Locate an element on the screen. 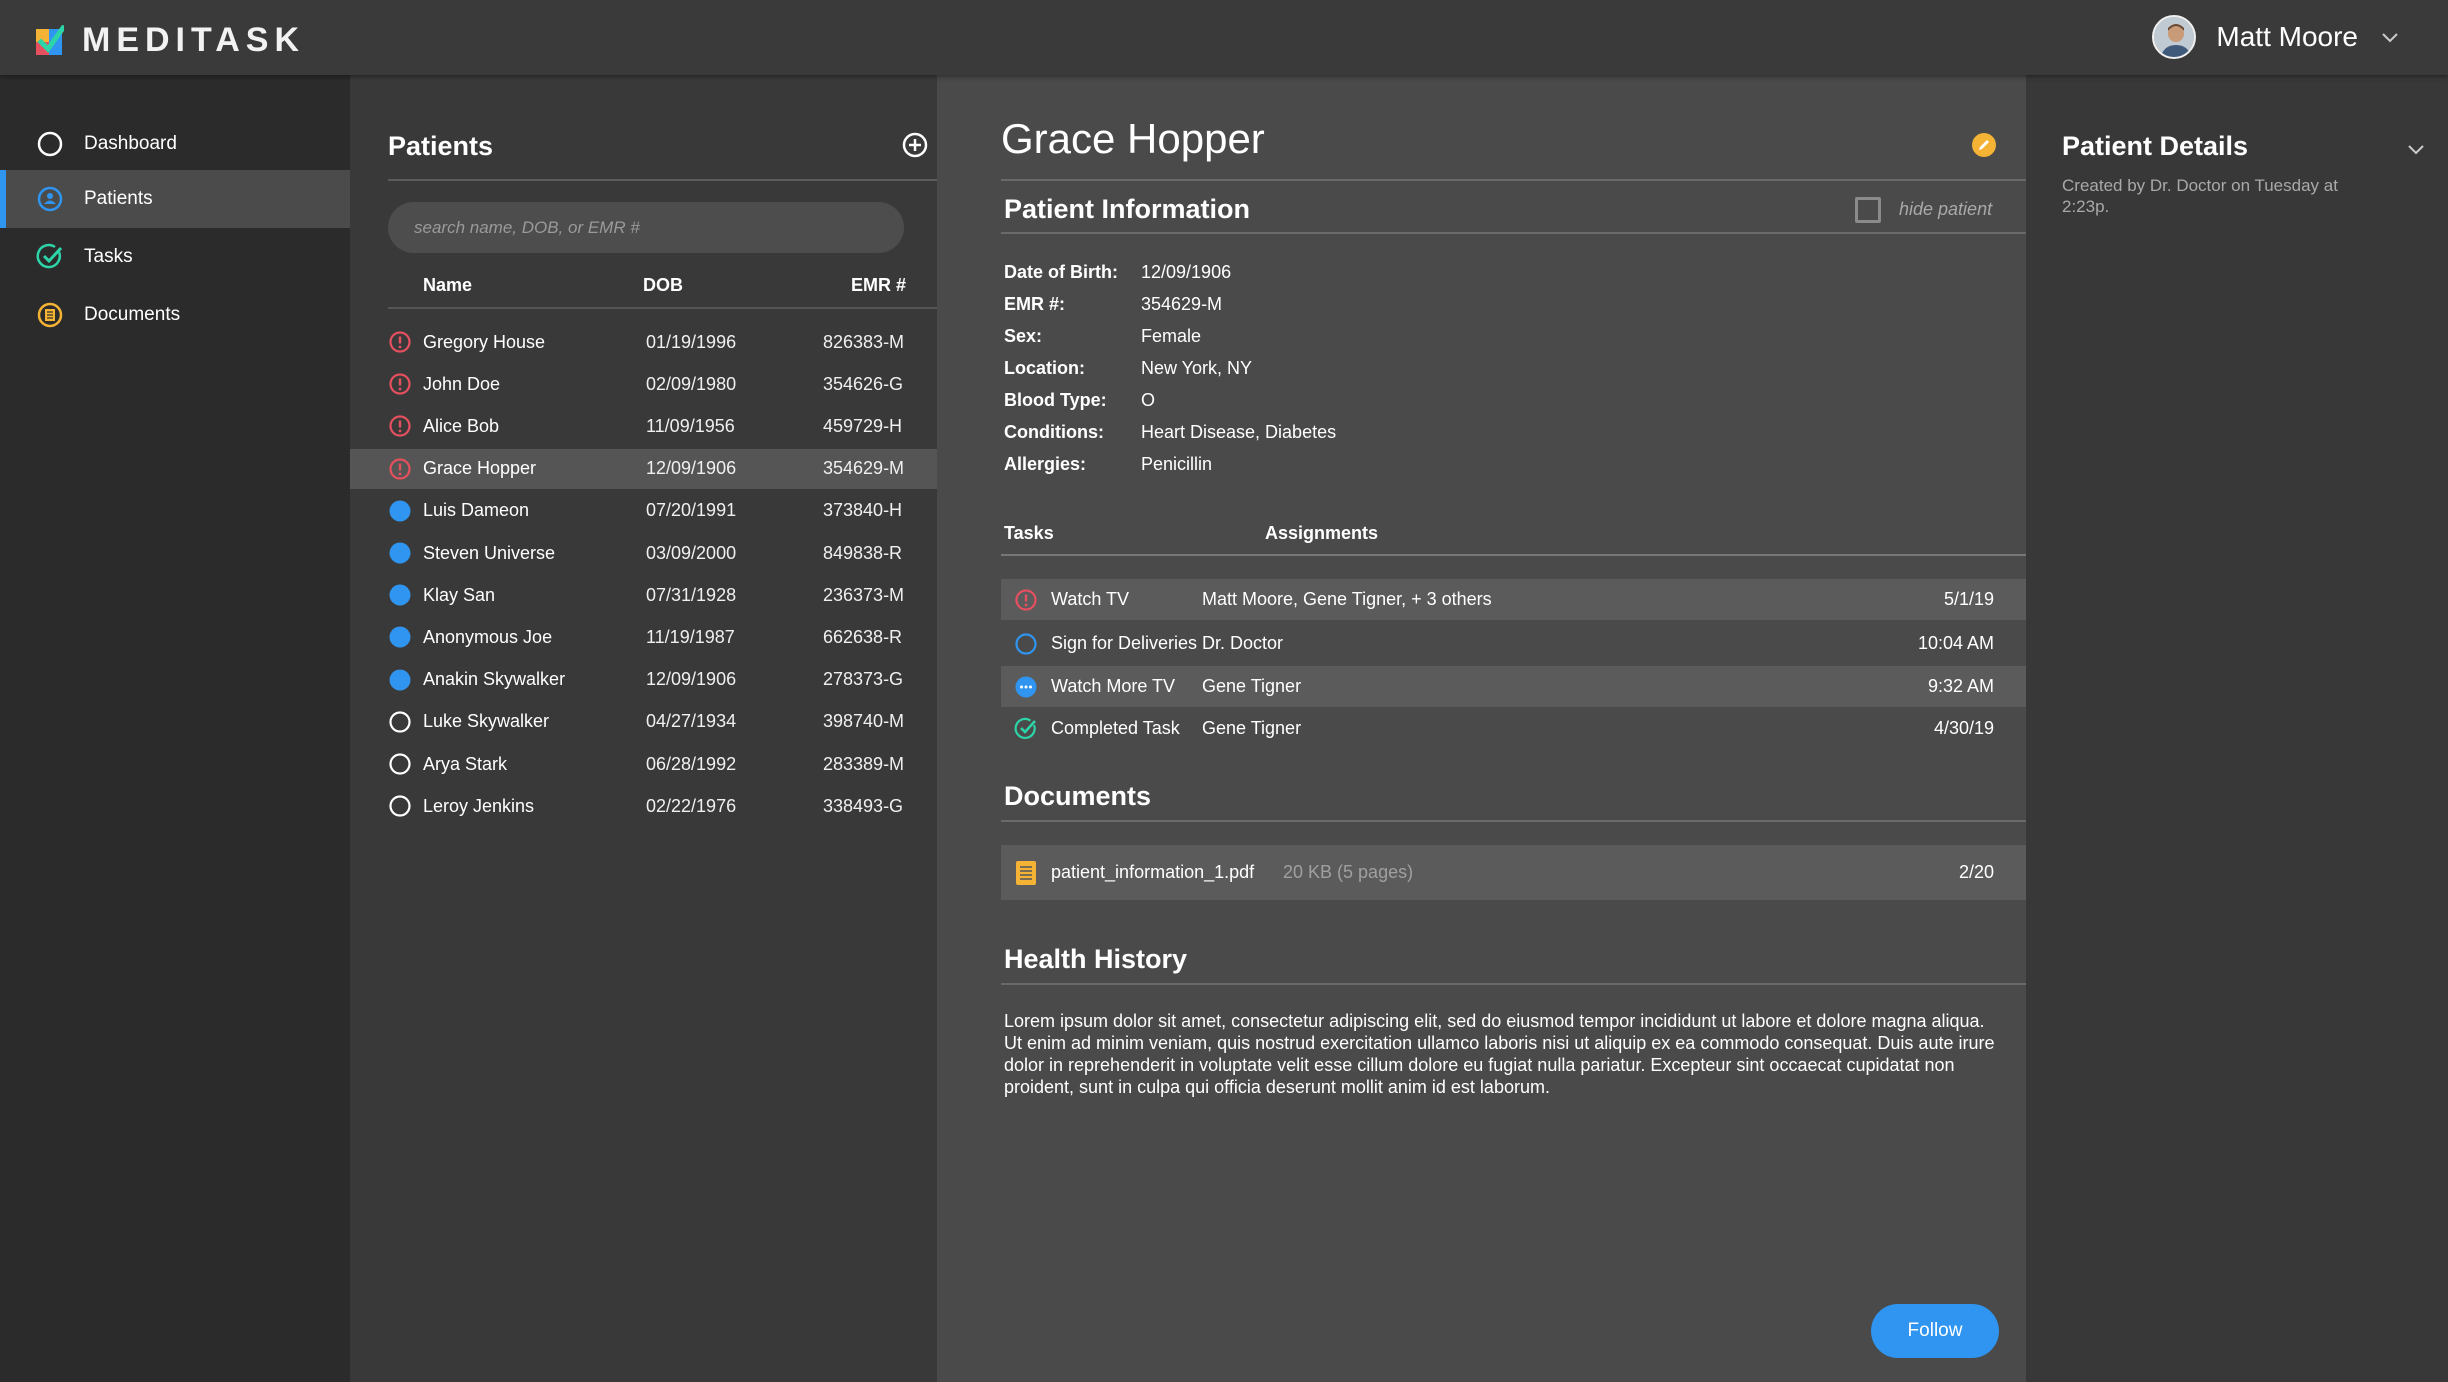  patient-row: John Doe 02/09/1980 354626-G is located at coordinates (643, 384).